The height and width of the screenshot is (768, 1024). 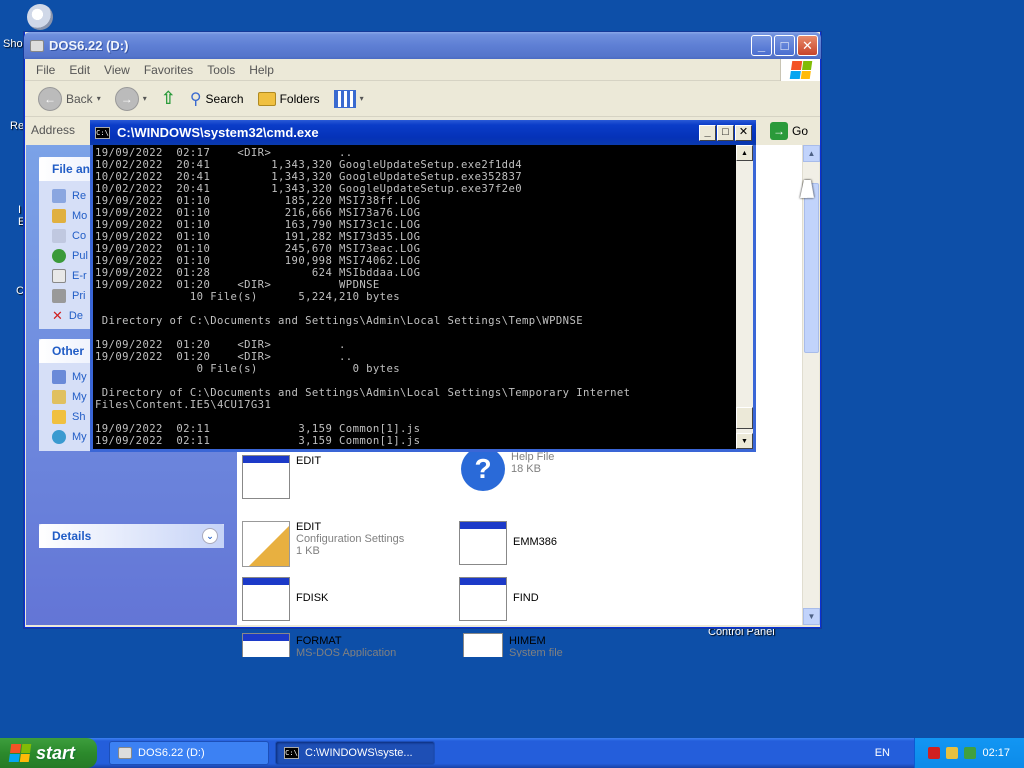 I want to click on desktop-label-i: I, so click(x=19, y=210).